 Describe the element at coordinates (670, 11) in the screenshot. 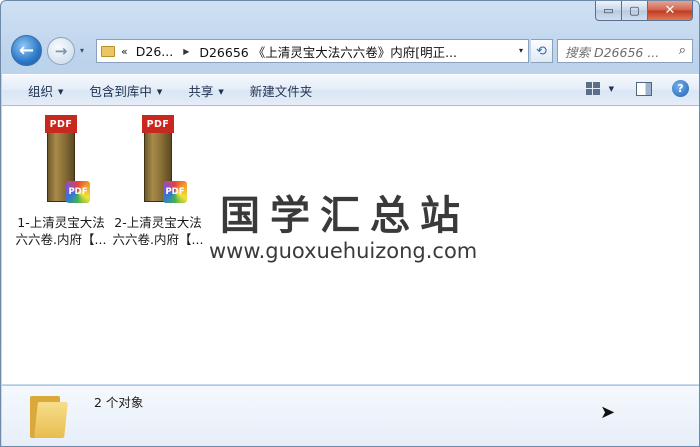

I see `close-button: ✕` at that location.